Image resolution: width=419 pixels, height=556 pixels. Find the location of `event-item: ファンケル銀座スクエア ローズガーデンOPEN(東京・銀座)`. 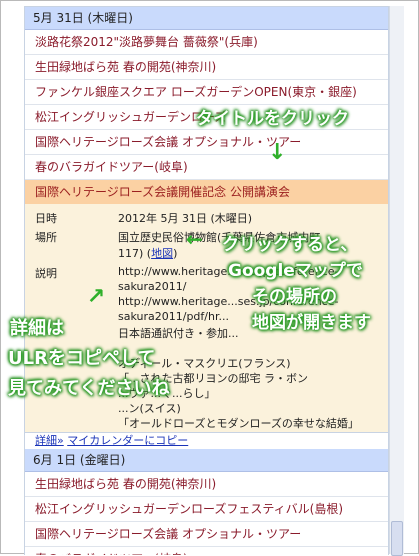

event-item: ファンケル銀座スクエア ローズガーデンOPEN(東京・銀座) is located at coordinates (206, 92).